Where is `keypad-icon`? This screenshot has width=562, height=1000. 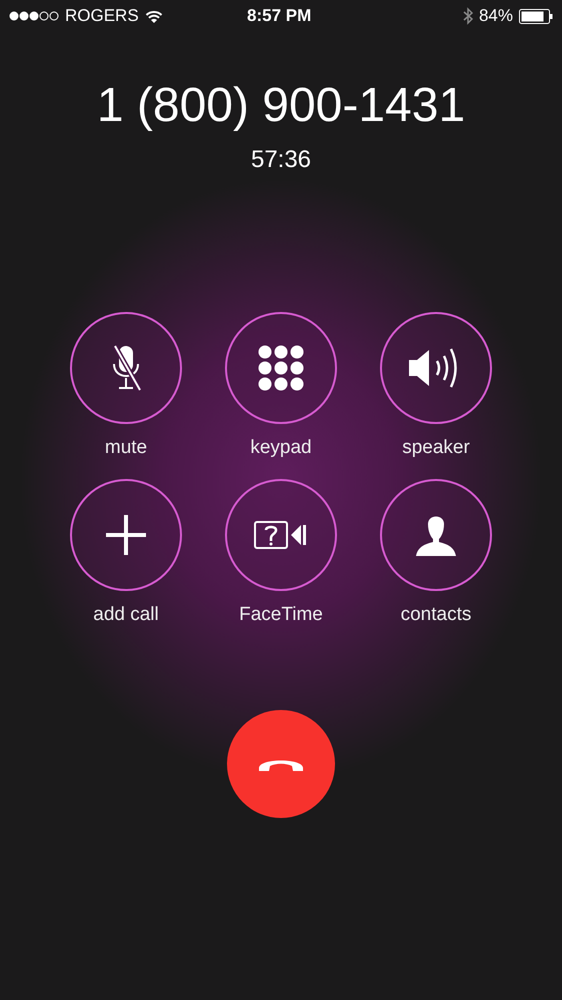 keypad-icon is located at coordinates (281, 368).